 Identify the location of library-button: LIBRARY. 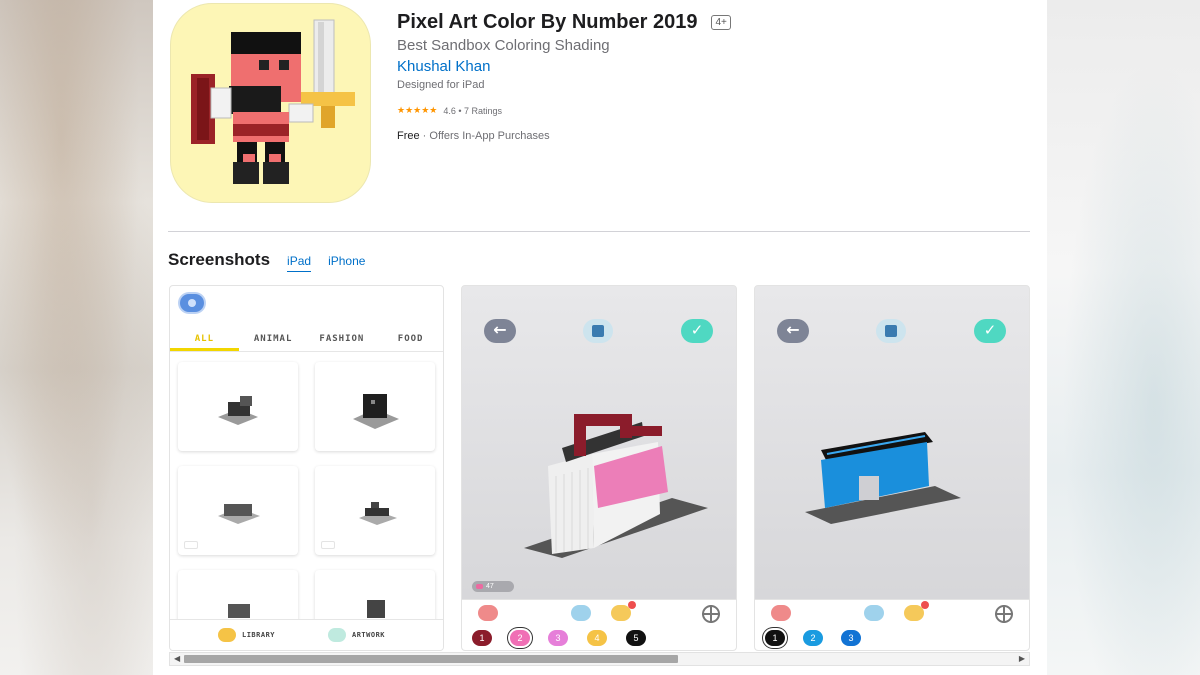
(246, 635).